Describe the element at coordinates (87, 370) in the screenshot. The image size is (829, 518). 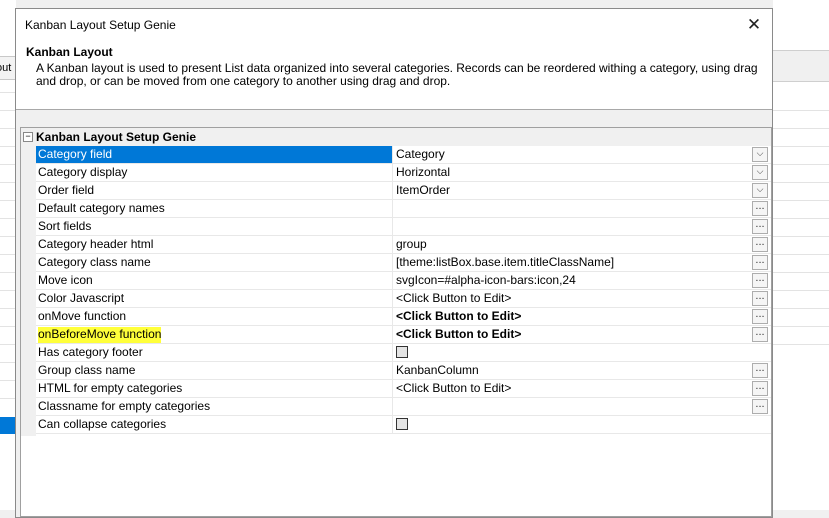
I see `property-name-label: Group class name` at that location.